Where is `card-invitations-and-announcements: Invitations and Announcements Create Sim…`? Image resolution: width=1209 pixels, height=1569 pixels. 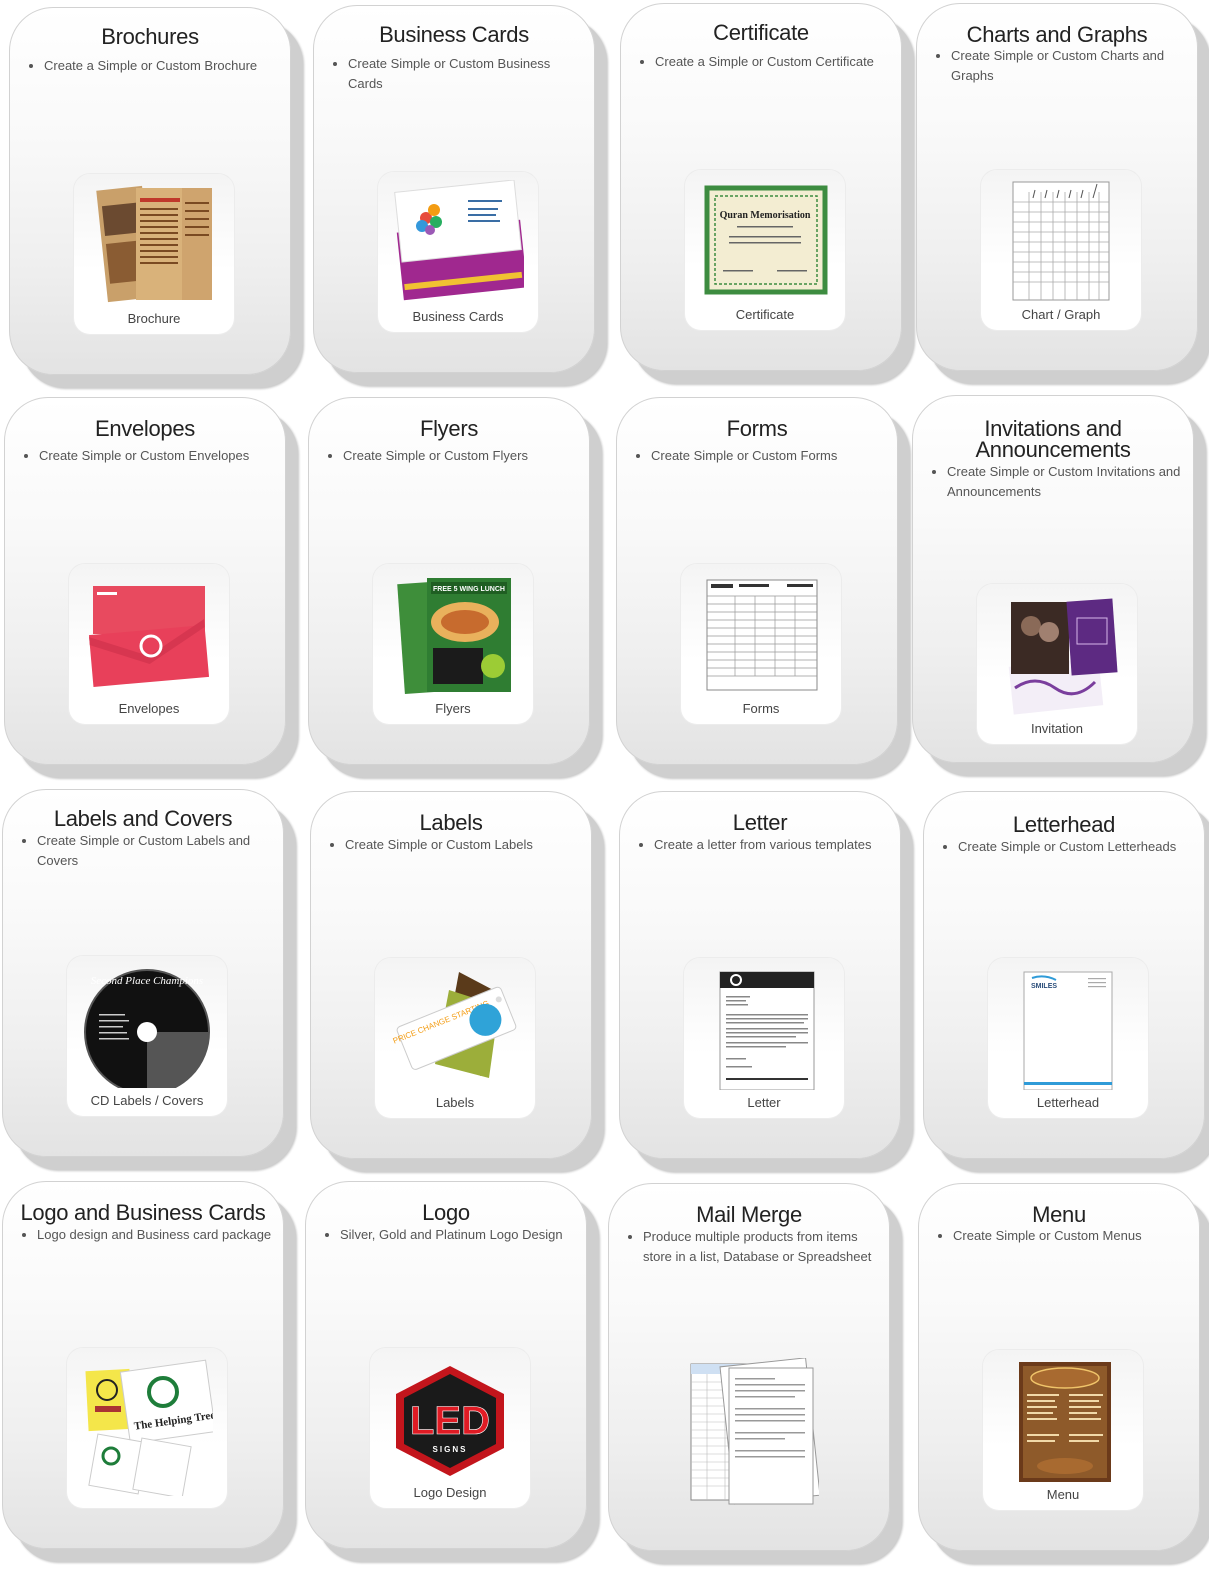
card-invitations-and-announcements: Invitations and Announcements Create Sim… is located at coordinates (1053, 579).